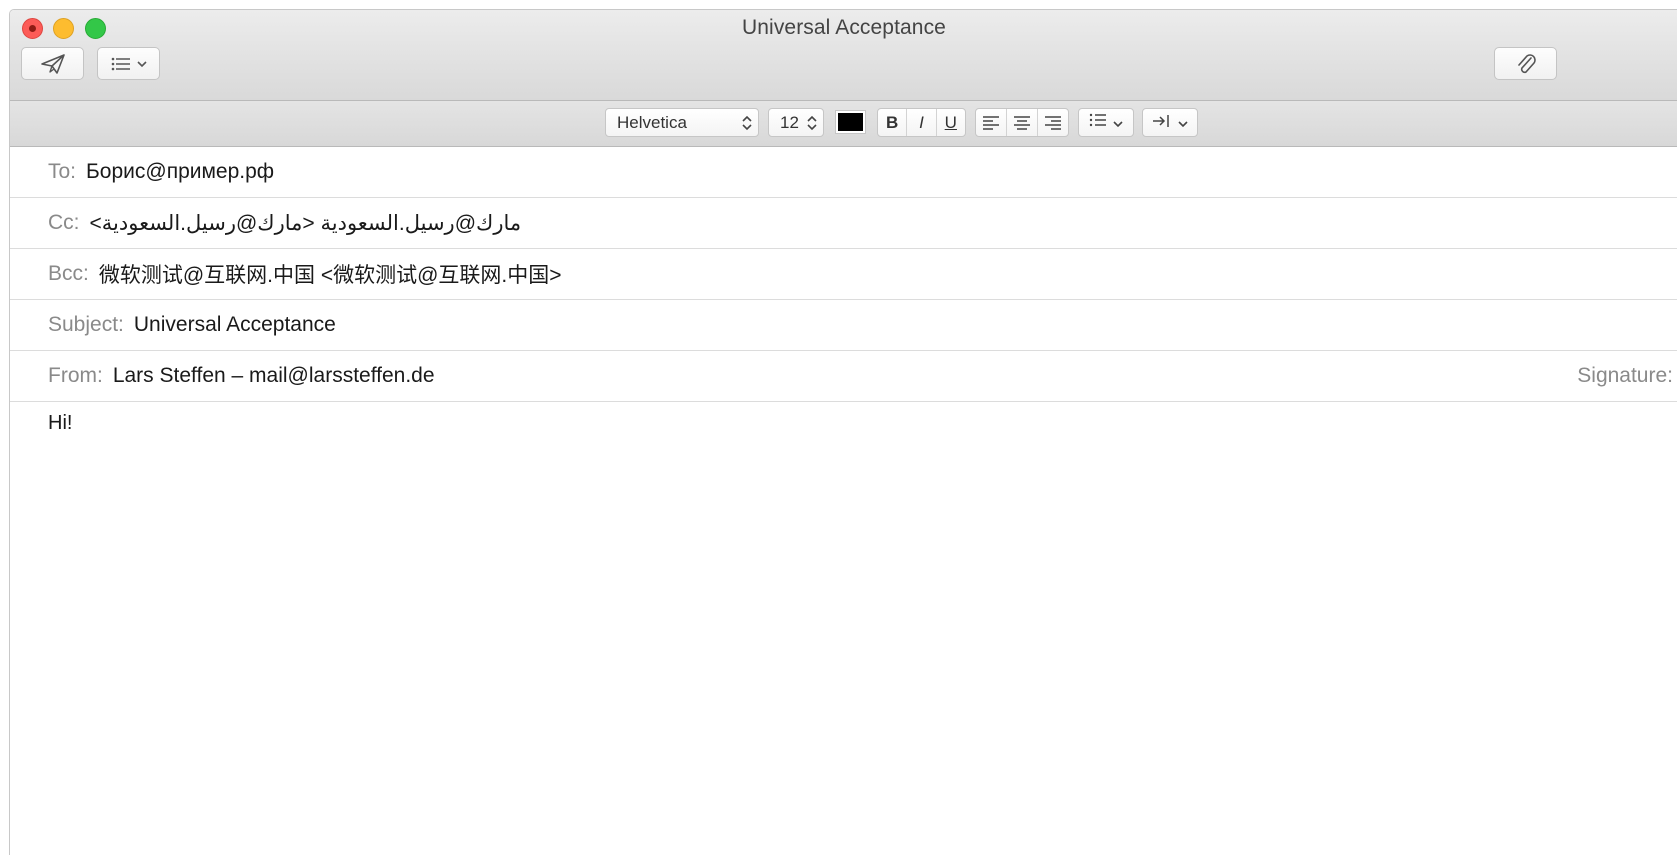 This screenshot has height=855, width=1677. Describe the element at coordinates (86, 324) in the screenshot. I see `subject-label: Subject:` at that location.